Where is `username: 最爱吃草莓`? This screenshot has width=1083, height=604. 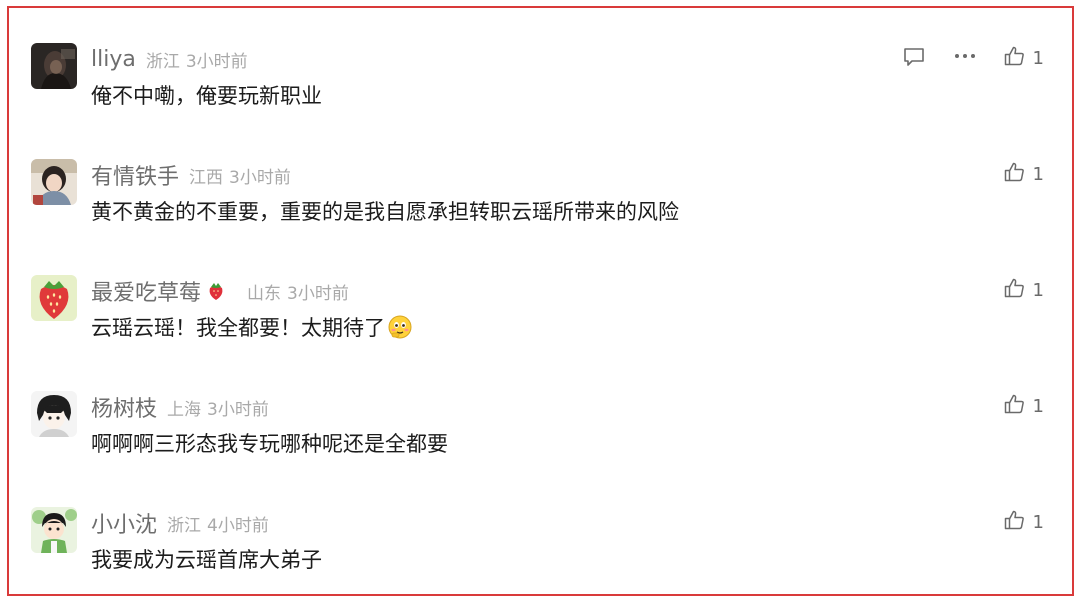
username: 最爱吃草莓 is located at coordinates (146, 291).